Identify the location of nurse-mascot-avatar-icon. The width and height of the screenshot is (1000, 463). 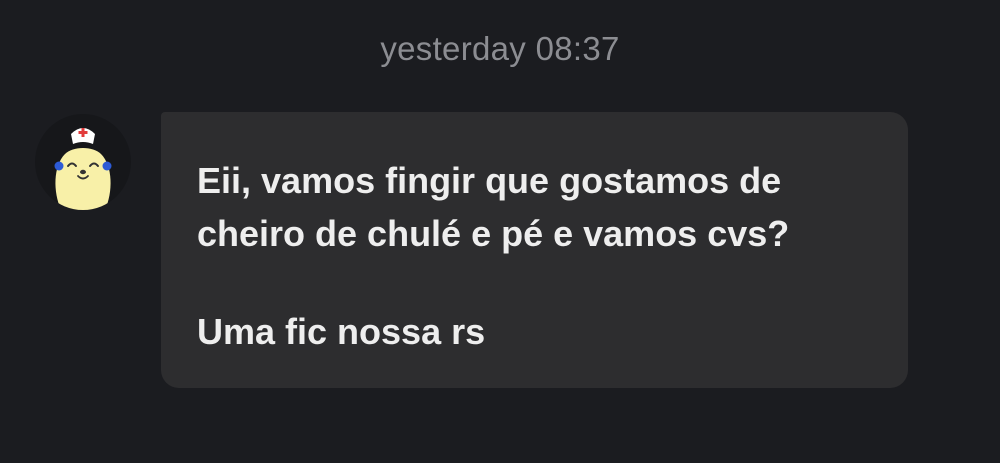
(83, 169).